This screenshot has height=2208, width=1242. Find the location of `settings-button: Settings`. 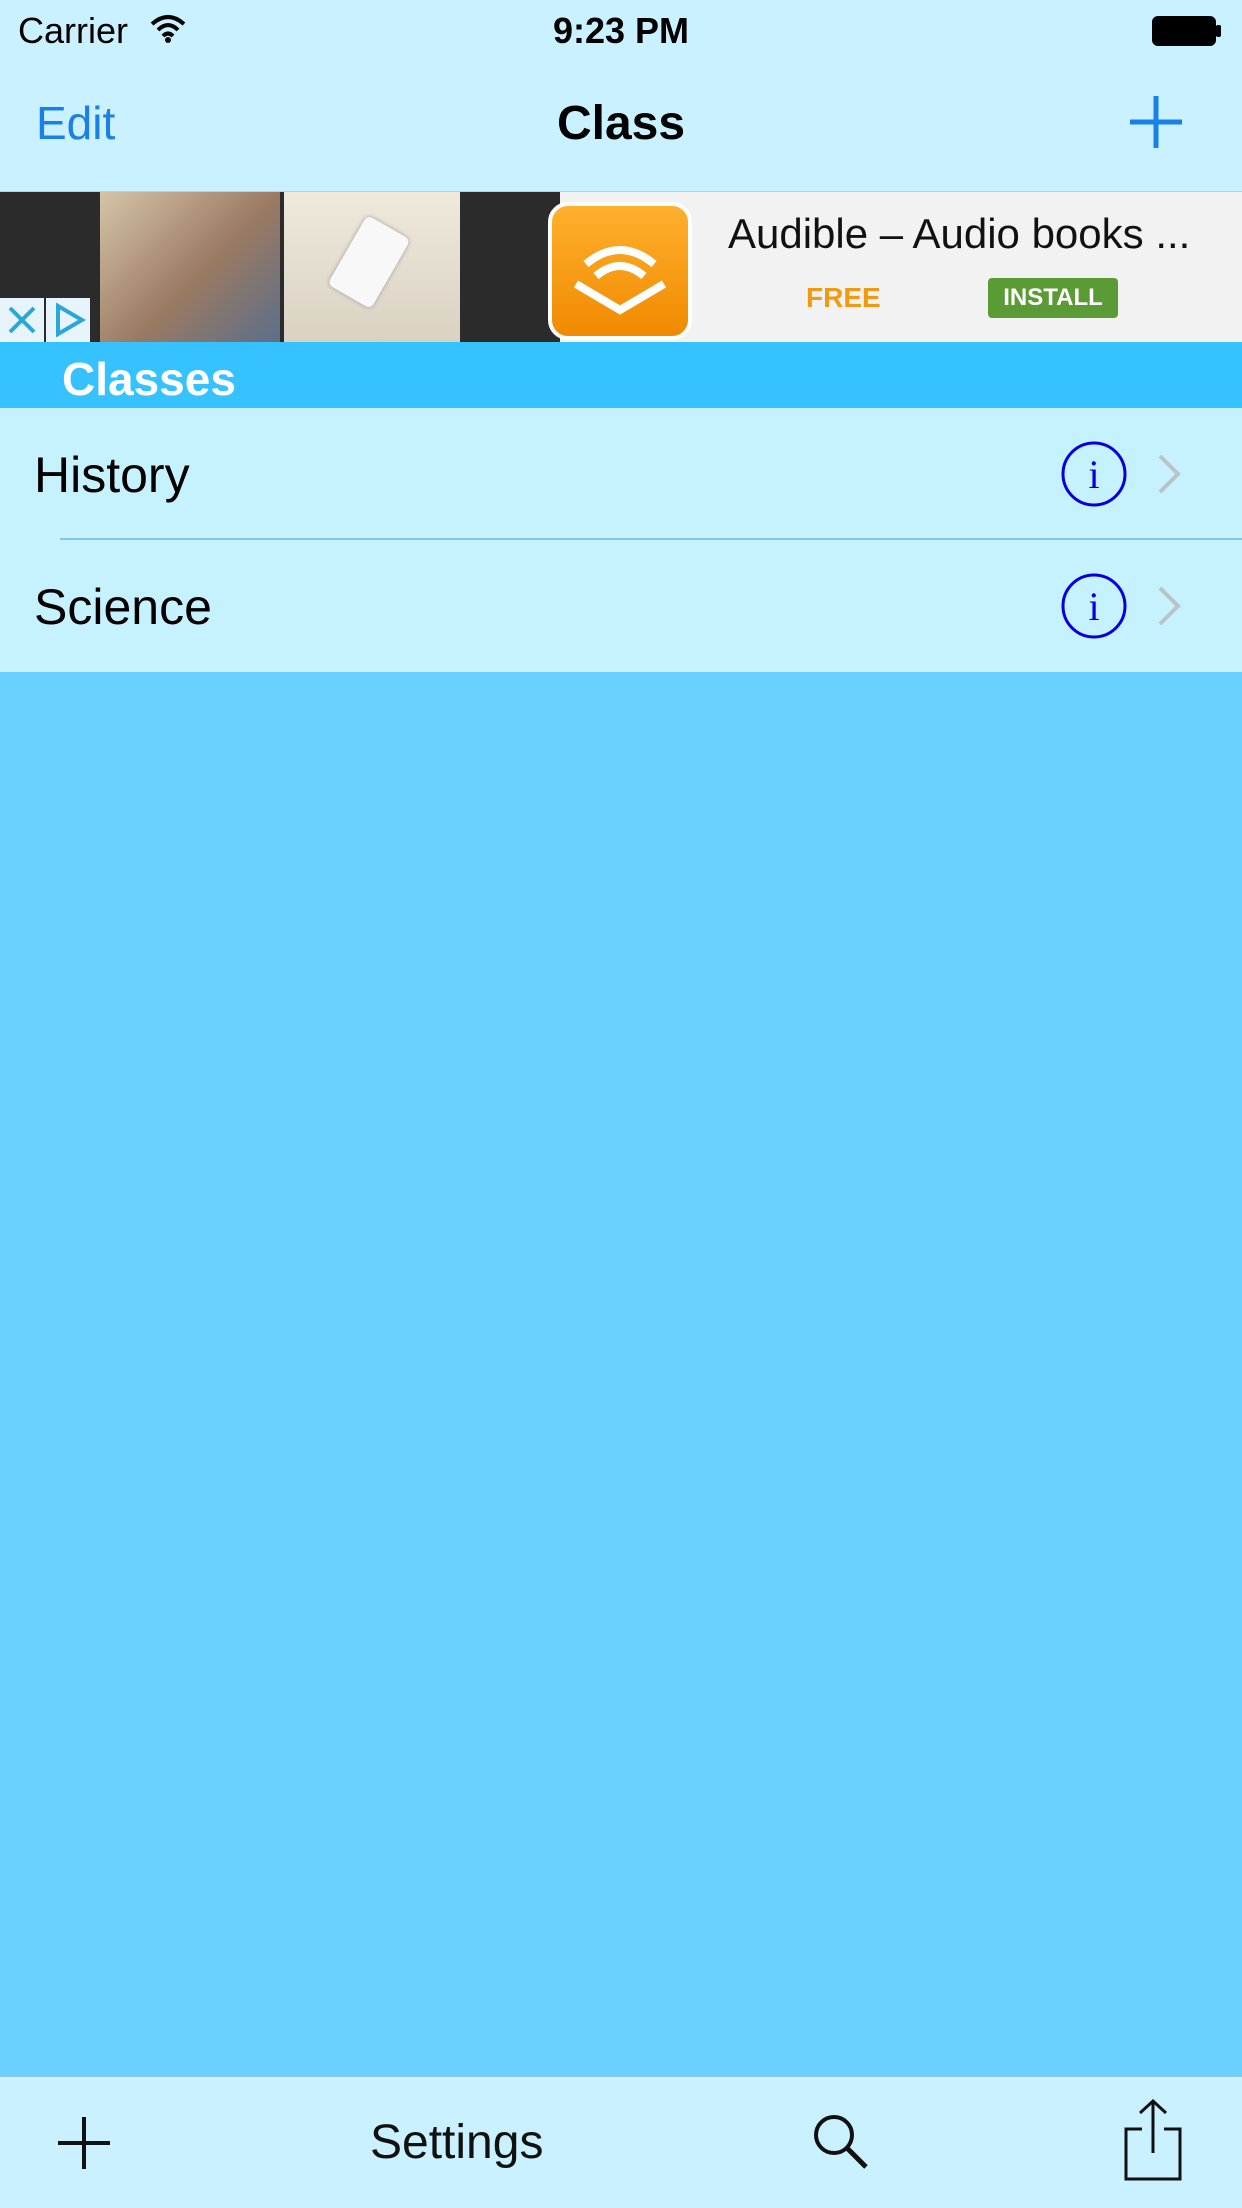

settings-button: Settings is located at coordinates (456, 2142).